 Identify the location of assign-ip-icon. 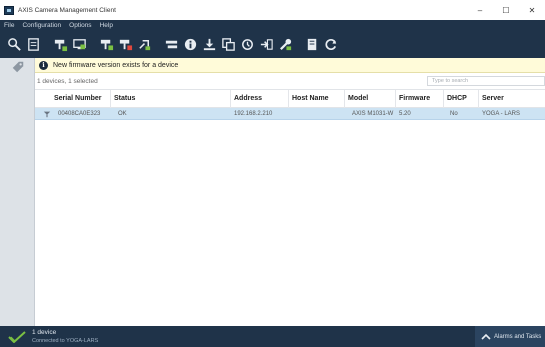
(79, 45).